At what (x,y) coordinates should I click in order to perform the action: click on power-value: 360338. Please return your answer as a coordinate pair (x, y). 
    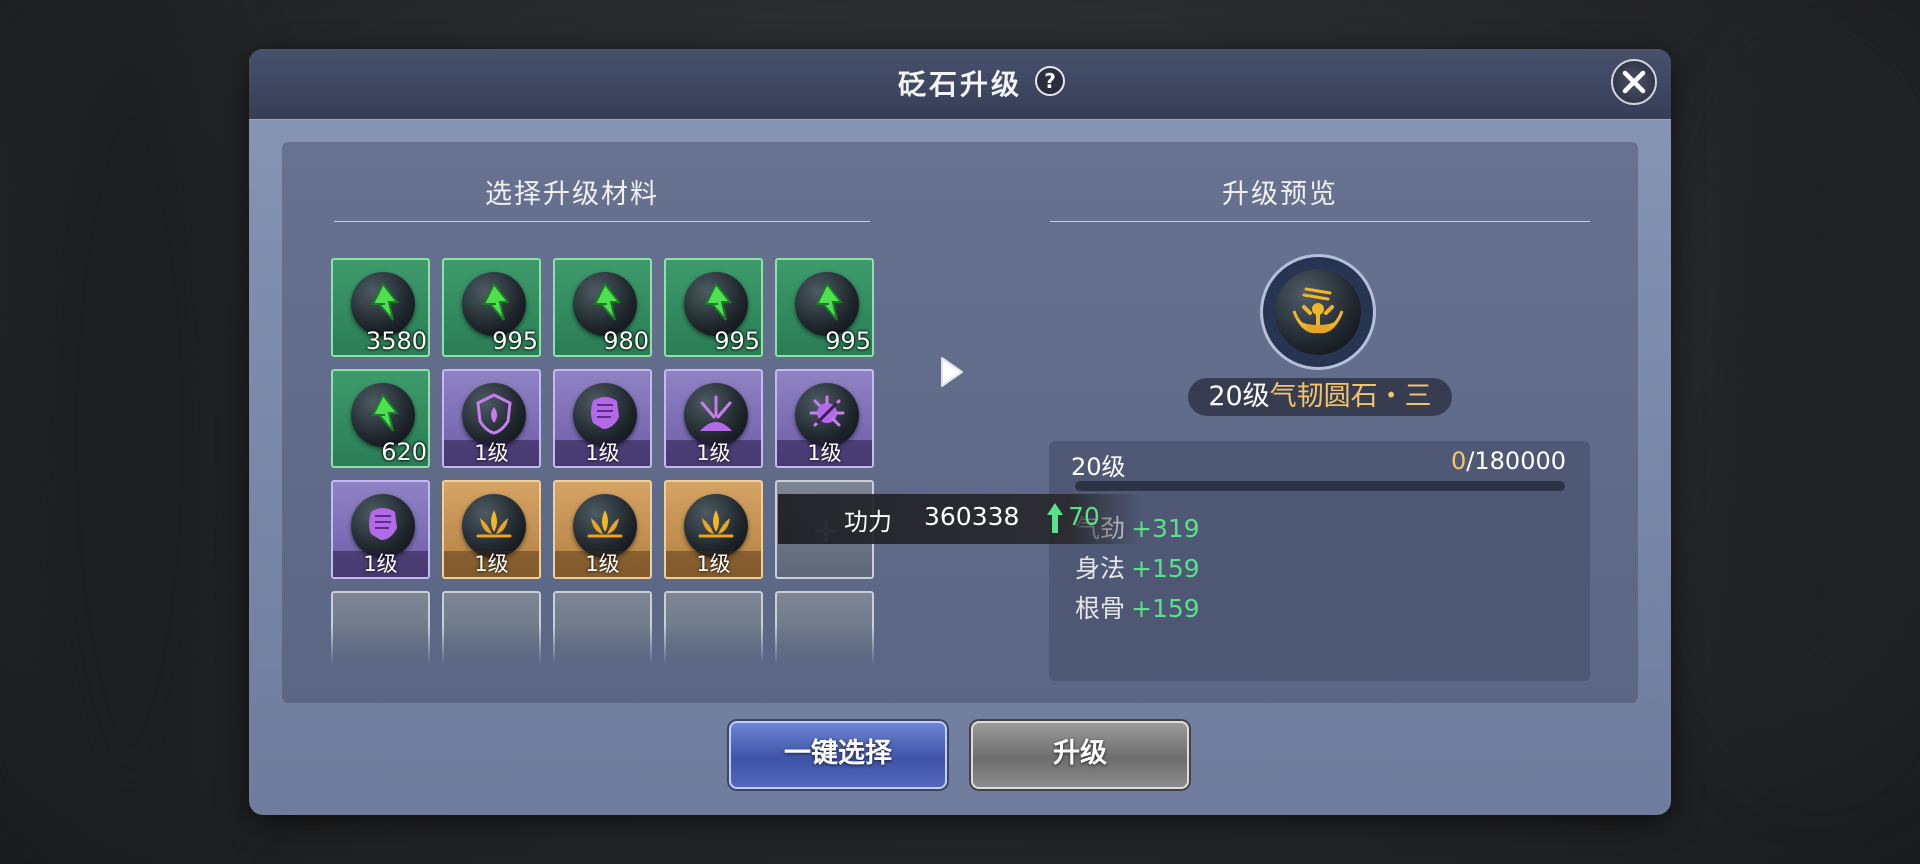
    Looking at the image, I should click on (972, 516).